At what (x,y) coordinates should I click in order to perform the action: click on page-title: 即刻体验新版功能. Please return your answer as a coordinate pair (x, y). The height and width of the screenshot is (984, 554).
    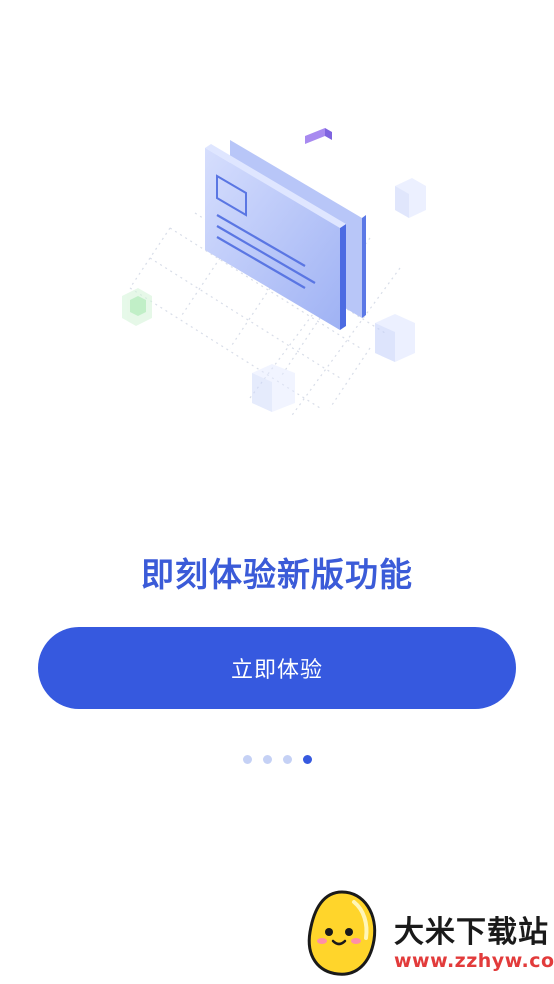
    Looking at the image, I should click on (277, 574).